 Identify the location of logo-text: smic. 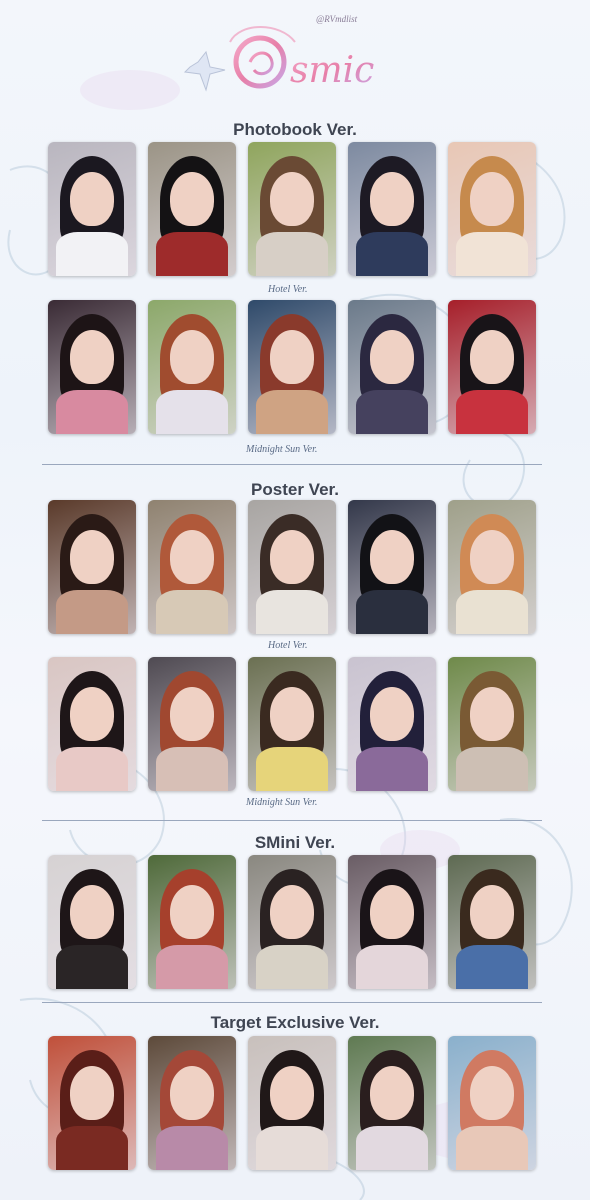
(332, 70).